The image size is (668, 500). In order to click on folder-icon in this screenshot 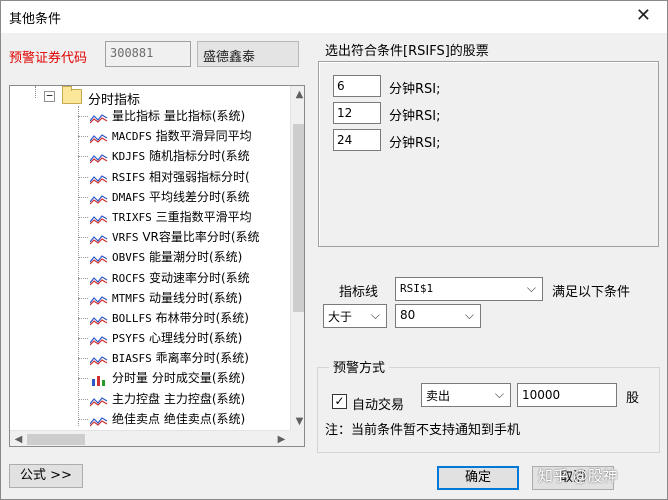, I will do `click(72, 95)`.